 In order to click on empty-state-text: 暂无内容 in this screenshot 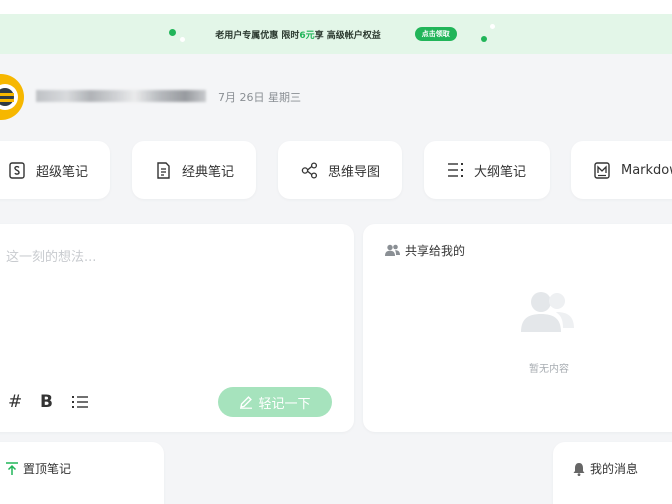, I will do `click(549, 369)`.